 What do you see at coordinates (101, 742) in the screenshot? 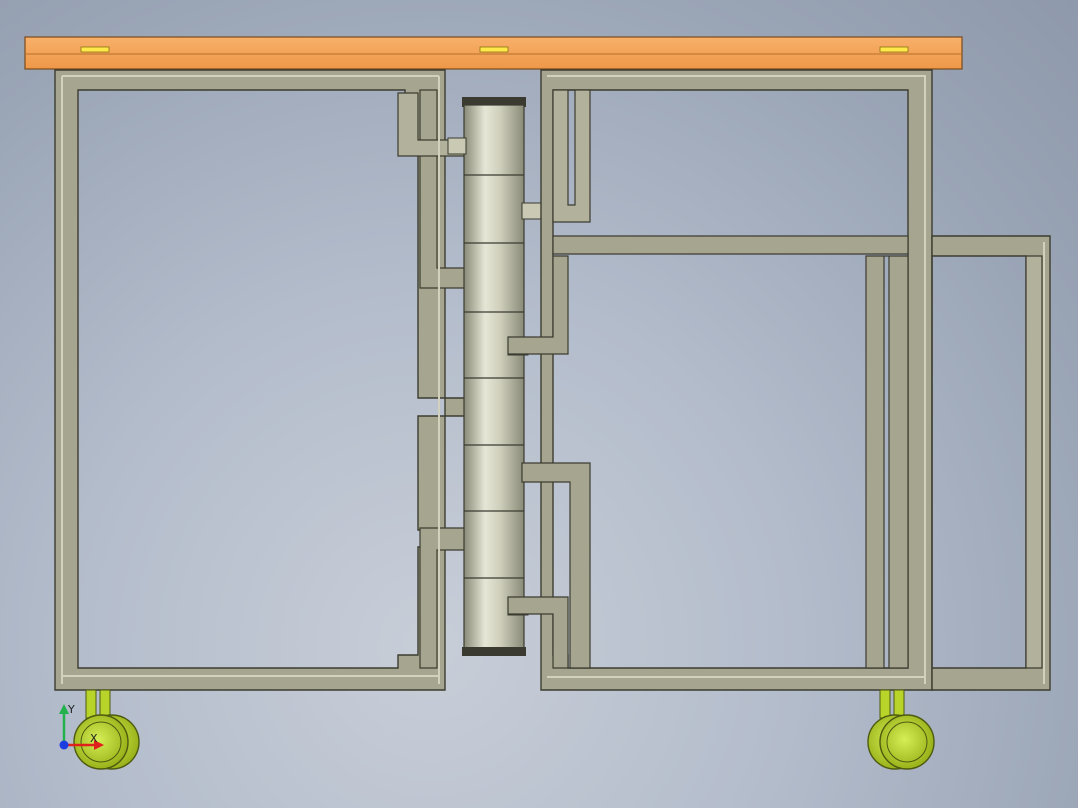
I see `caster-left-wheel-front` at bounding box center [101, 742].